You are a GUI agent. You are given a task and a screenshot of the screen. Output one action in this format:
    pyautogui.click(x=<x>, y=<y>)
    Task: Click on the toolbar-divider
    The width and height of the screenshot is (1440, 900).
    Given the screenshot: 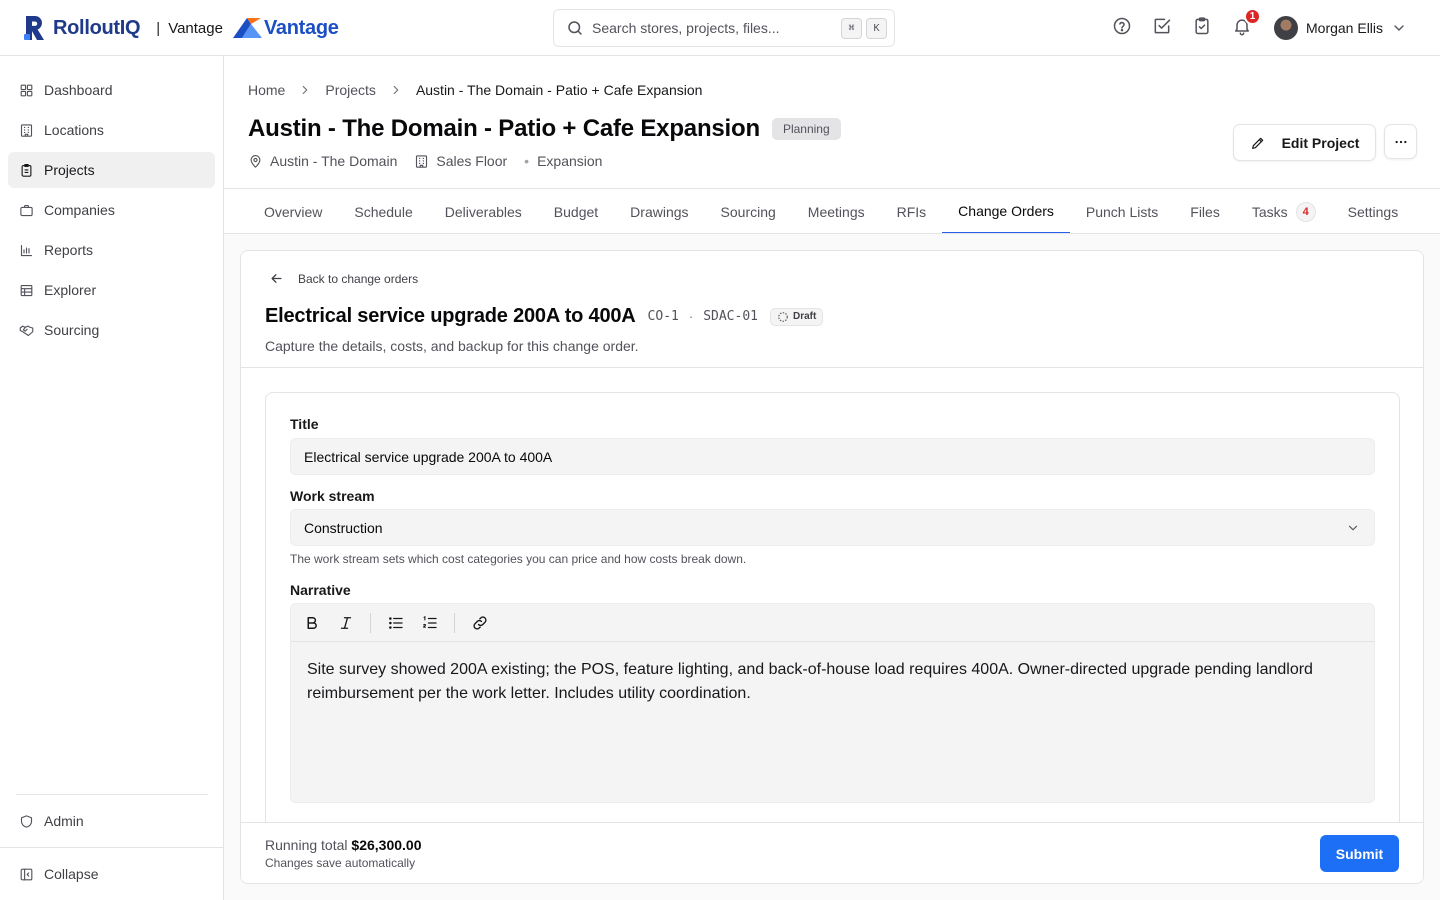 What is the action you would take?
    pyautogui.click(x=454, y=622)
    